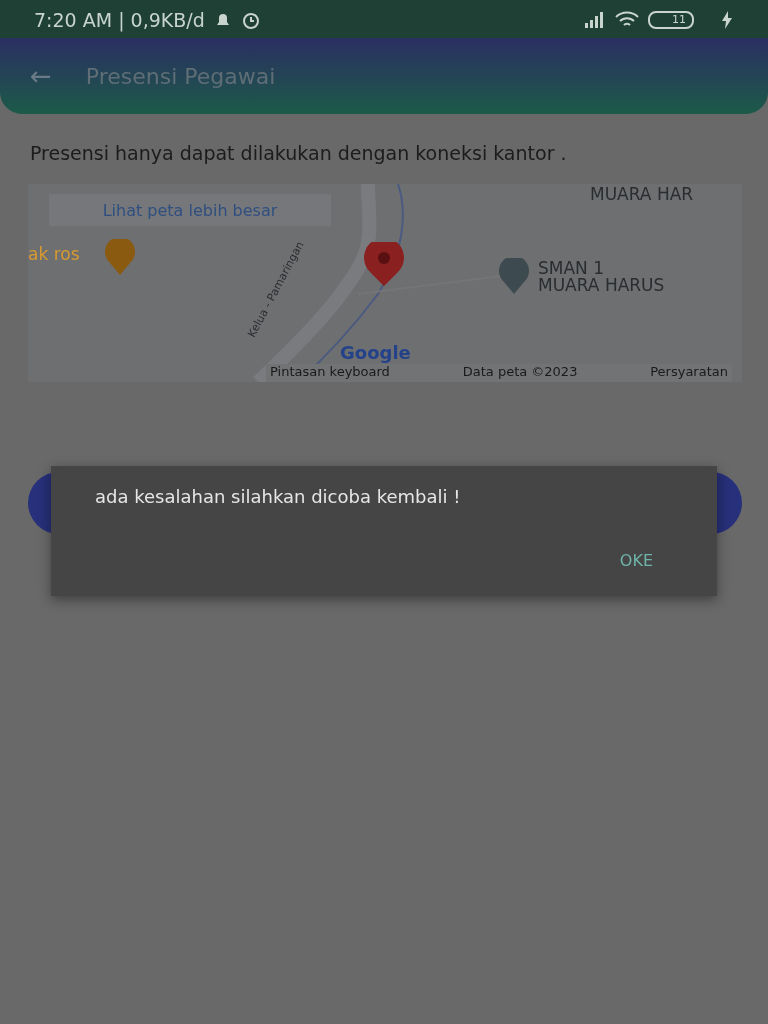 This screenshot has height=1024, width=768. I want to click on battery-indicator: 11, so click(671, 20).